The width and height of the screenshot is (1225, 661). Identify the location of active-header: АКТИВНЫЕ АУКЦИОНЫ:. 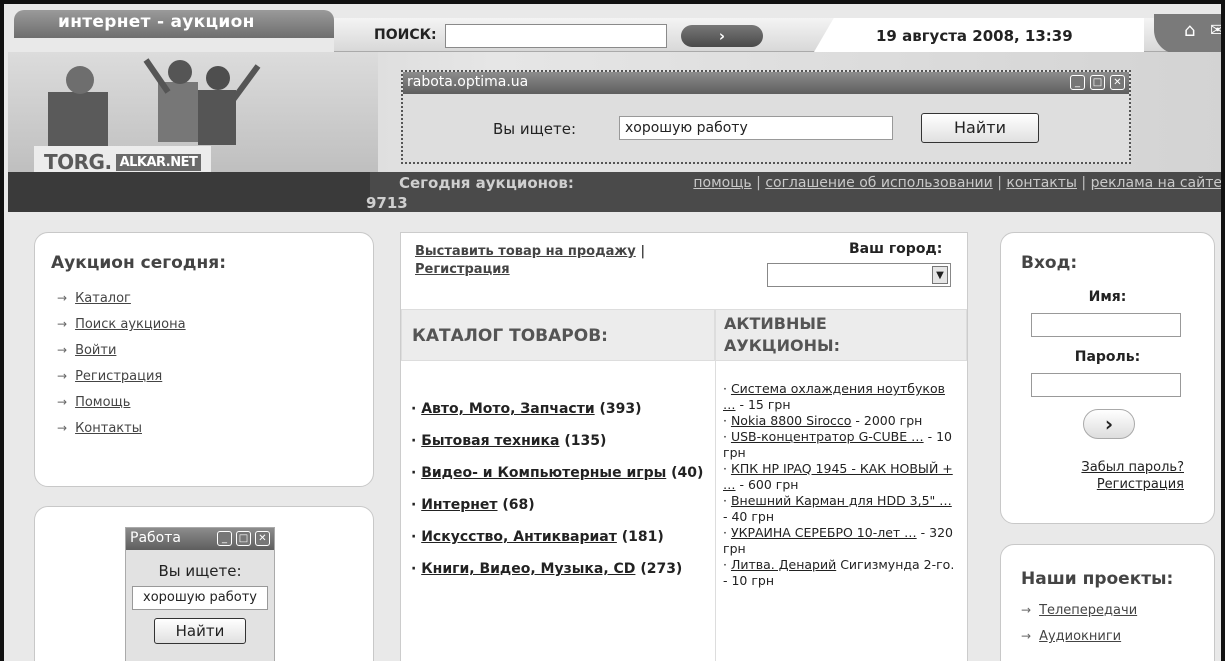
(841, 335).